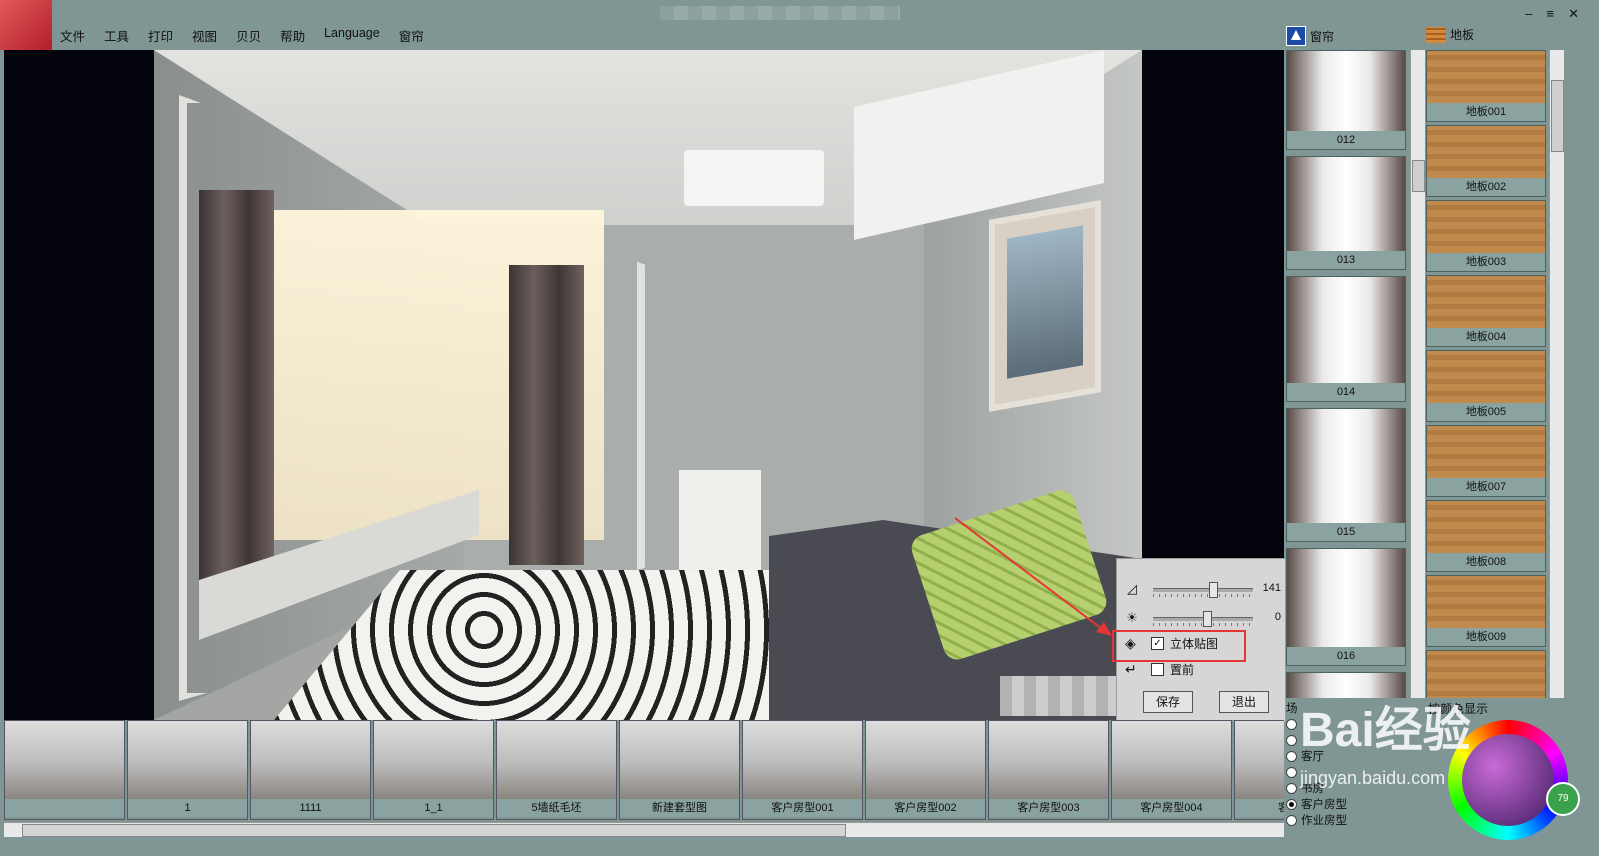 This screenshot has width=1599, height=856. What do you see at coordinates (1048, 770) in the screenshot?
I see `room-thumbnail: 客户房型003` at bounding box center [1048, 770].